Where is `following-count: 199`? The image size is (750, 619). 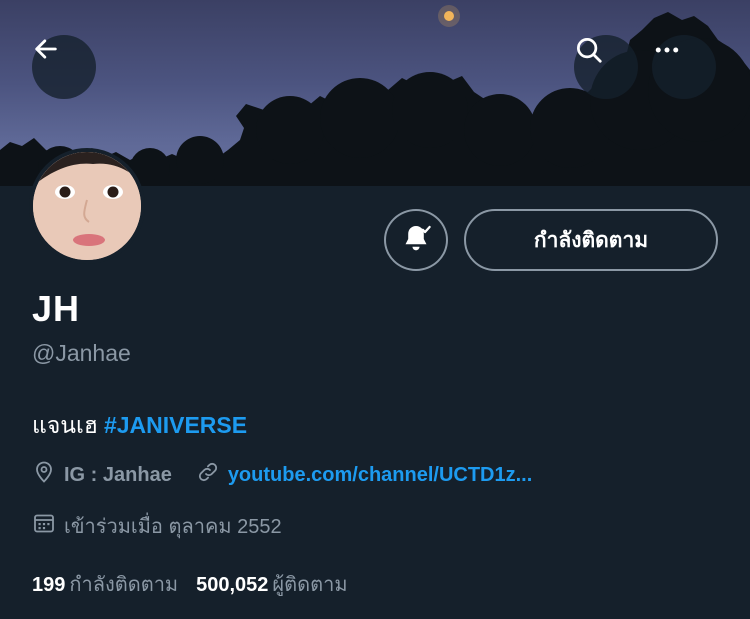
following-count: 199 is located at coordinates (49, 585).